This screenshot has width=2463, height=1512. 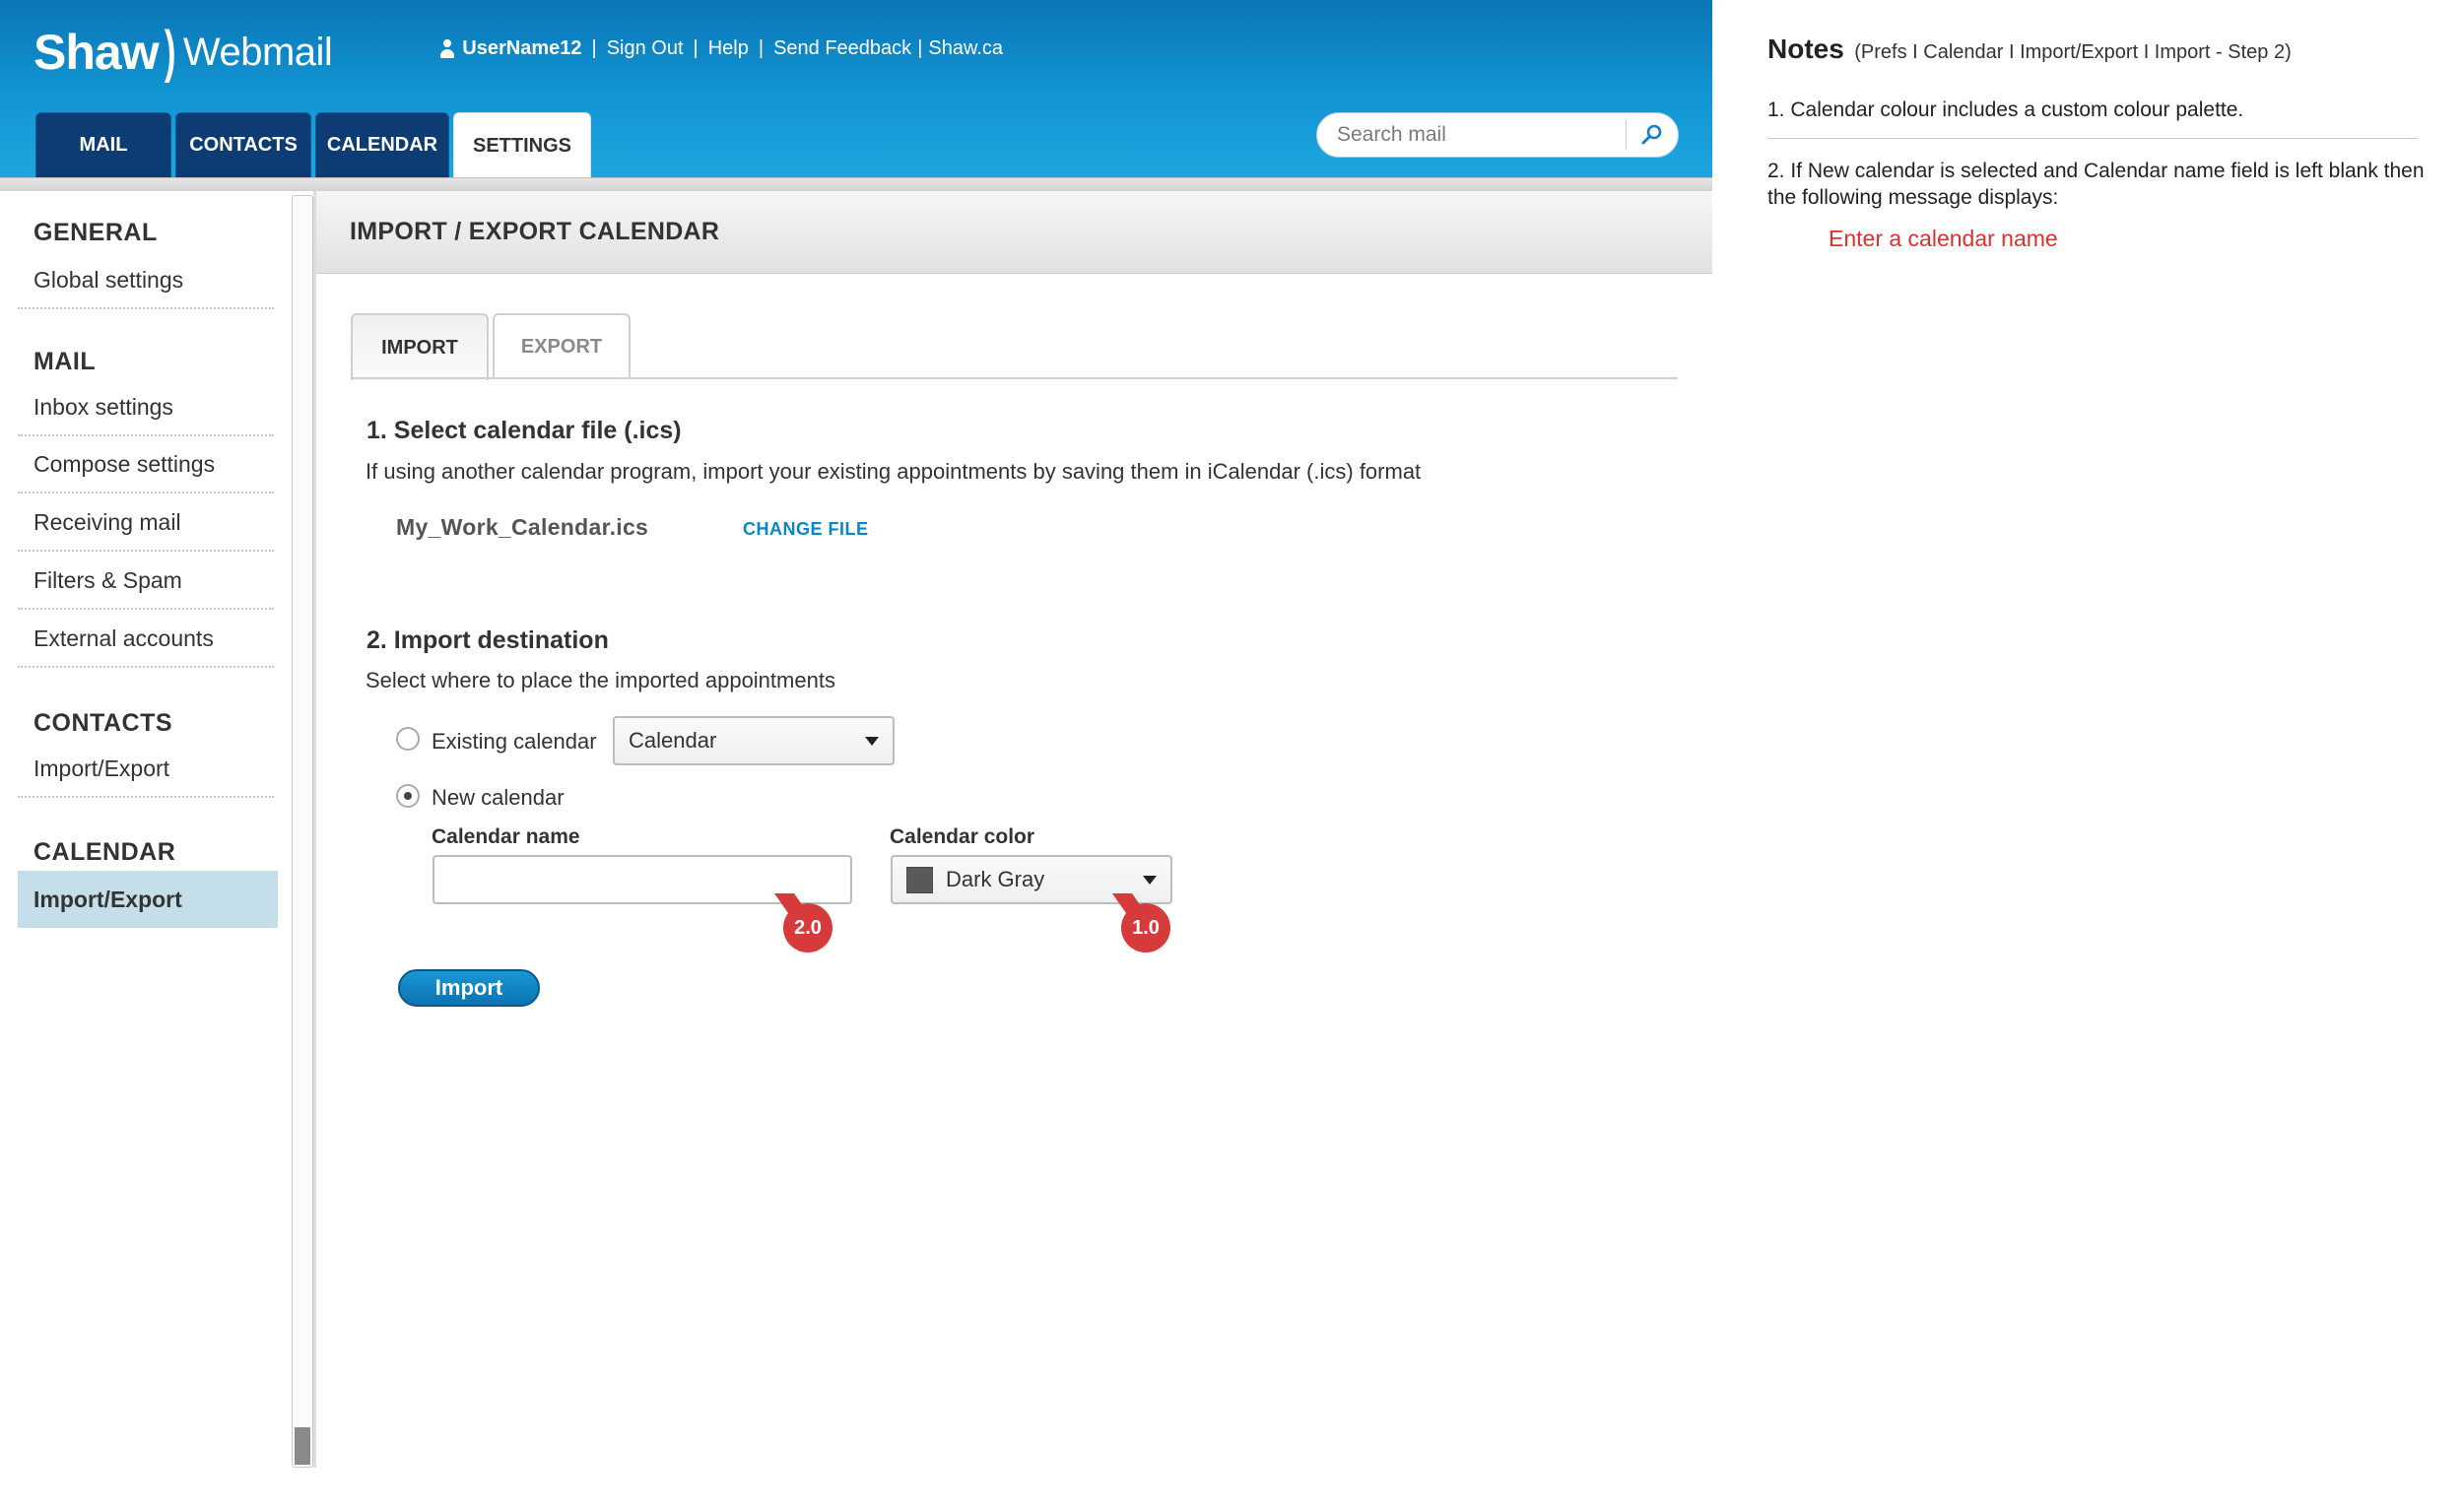 I want to click on annotation-marker-label: 1.0, so click(x=1146, y=927).